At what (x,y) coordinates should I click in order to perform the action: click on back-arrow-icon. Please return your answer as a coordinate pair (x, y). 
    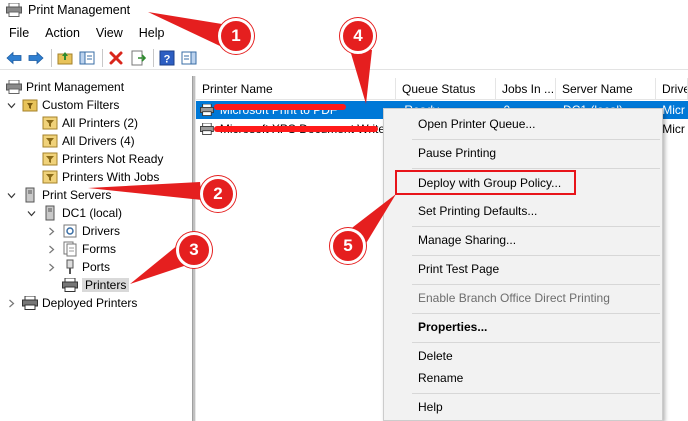
    Looking at the image, I should click on (14, 57).